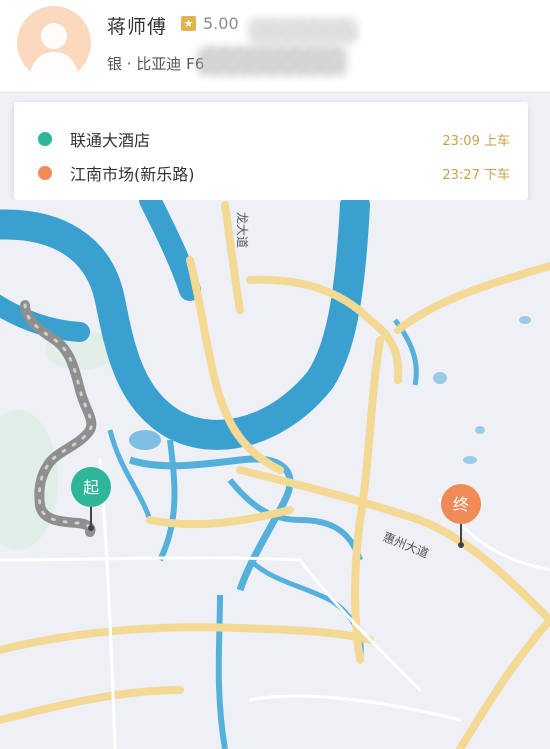 This screenshot has width=550, height=749. What do you see at coordinates (461, 504) in the screenshot?
I see `end-marker-label: 终` at bounding box center [461, 504].